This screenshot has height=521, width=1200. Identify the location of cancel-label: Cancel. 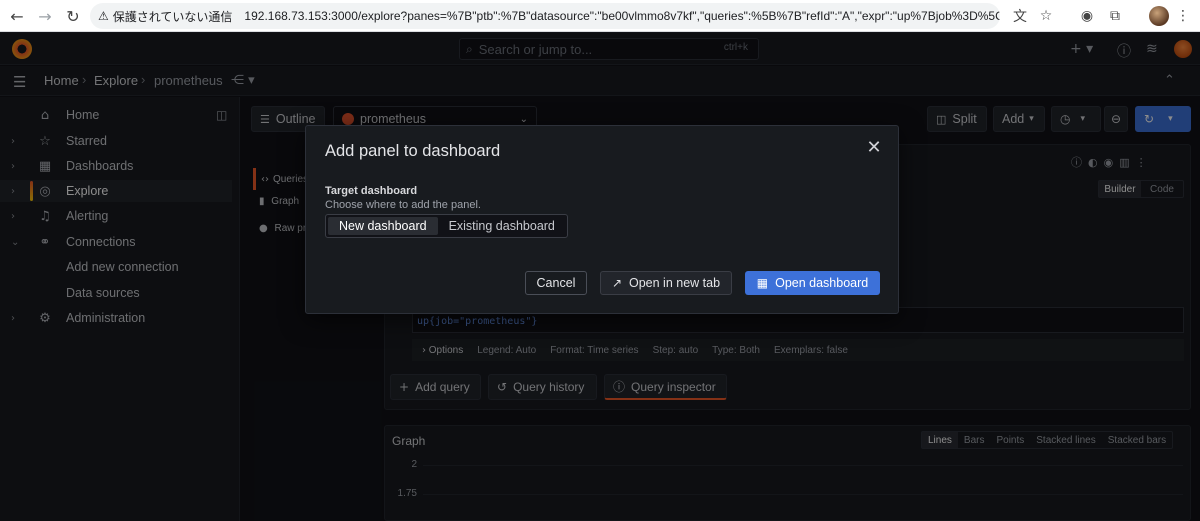
(556, 283).